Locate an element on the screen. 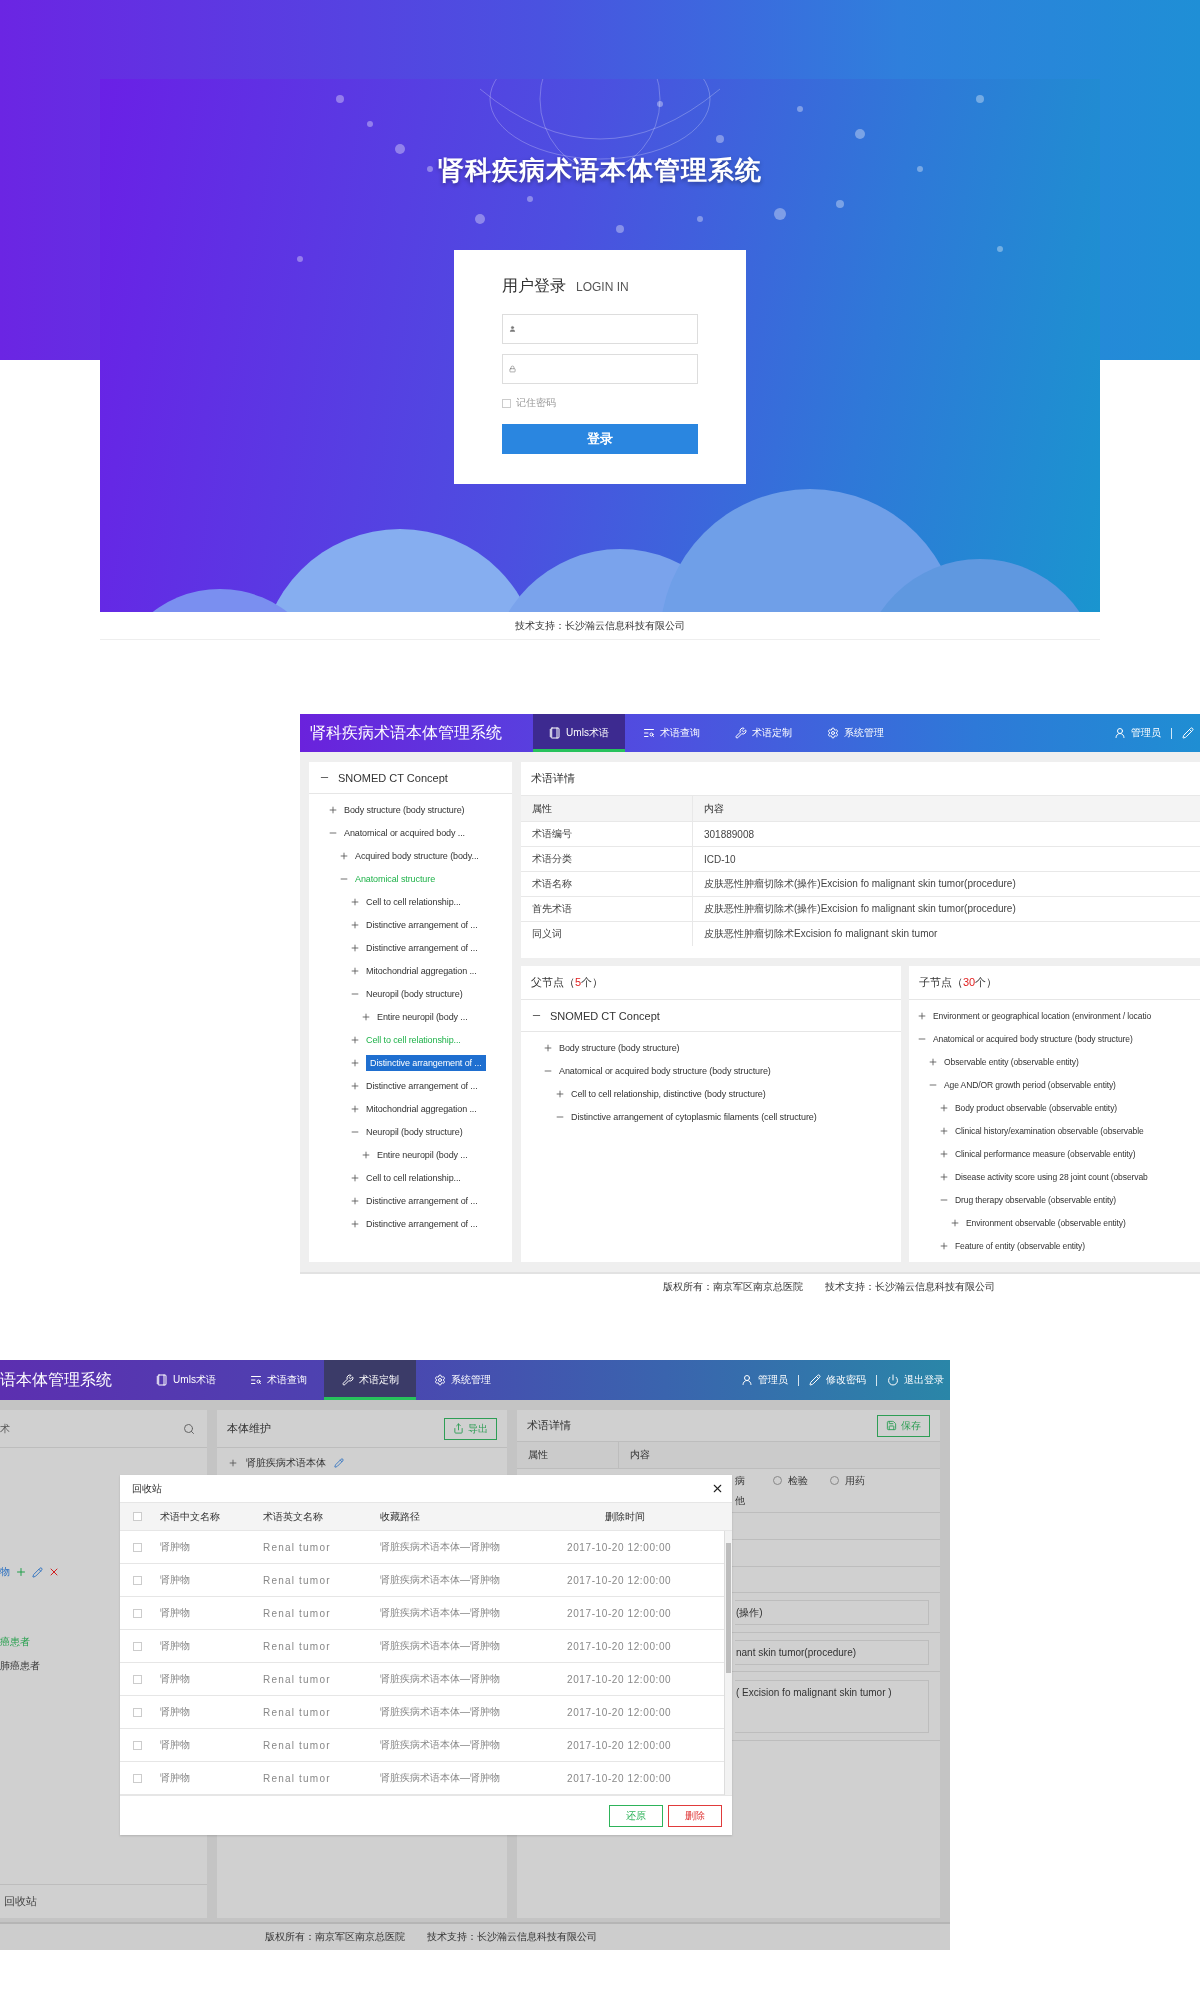 This screenshot has width=1200, height=2000. close-button is located at coordinates (717, 1488).